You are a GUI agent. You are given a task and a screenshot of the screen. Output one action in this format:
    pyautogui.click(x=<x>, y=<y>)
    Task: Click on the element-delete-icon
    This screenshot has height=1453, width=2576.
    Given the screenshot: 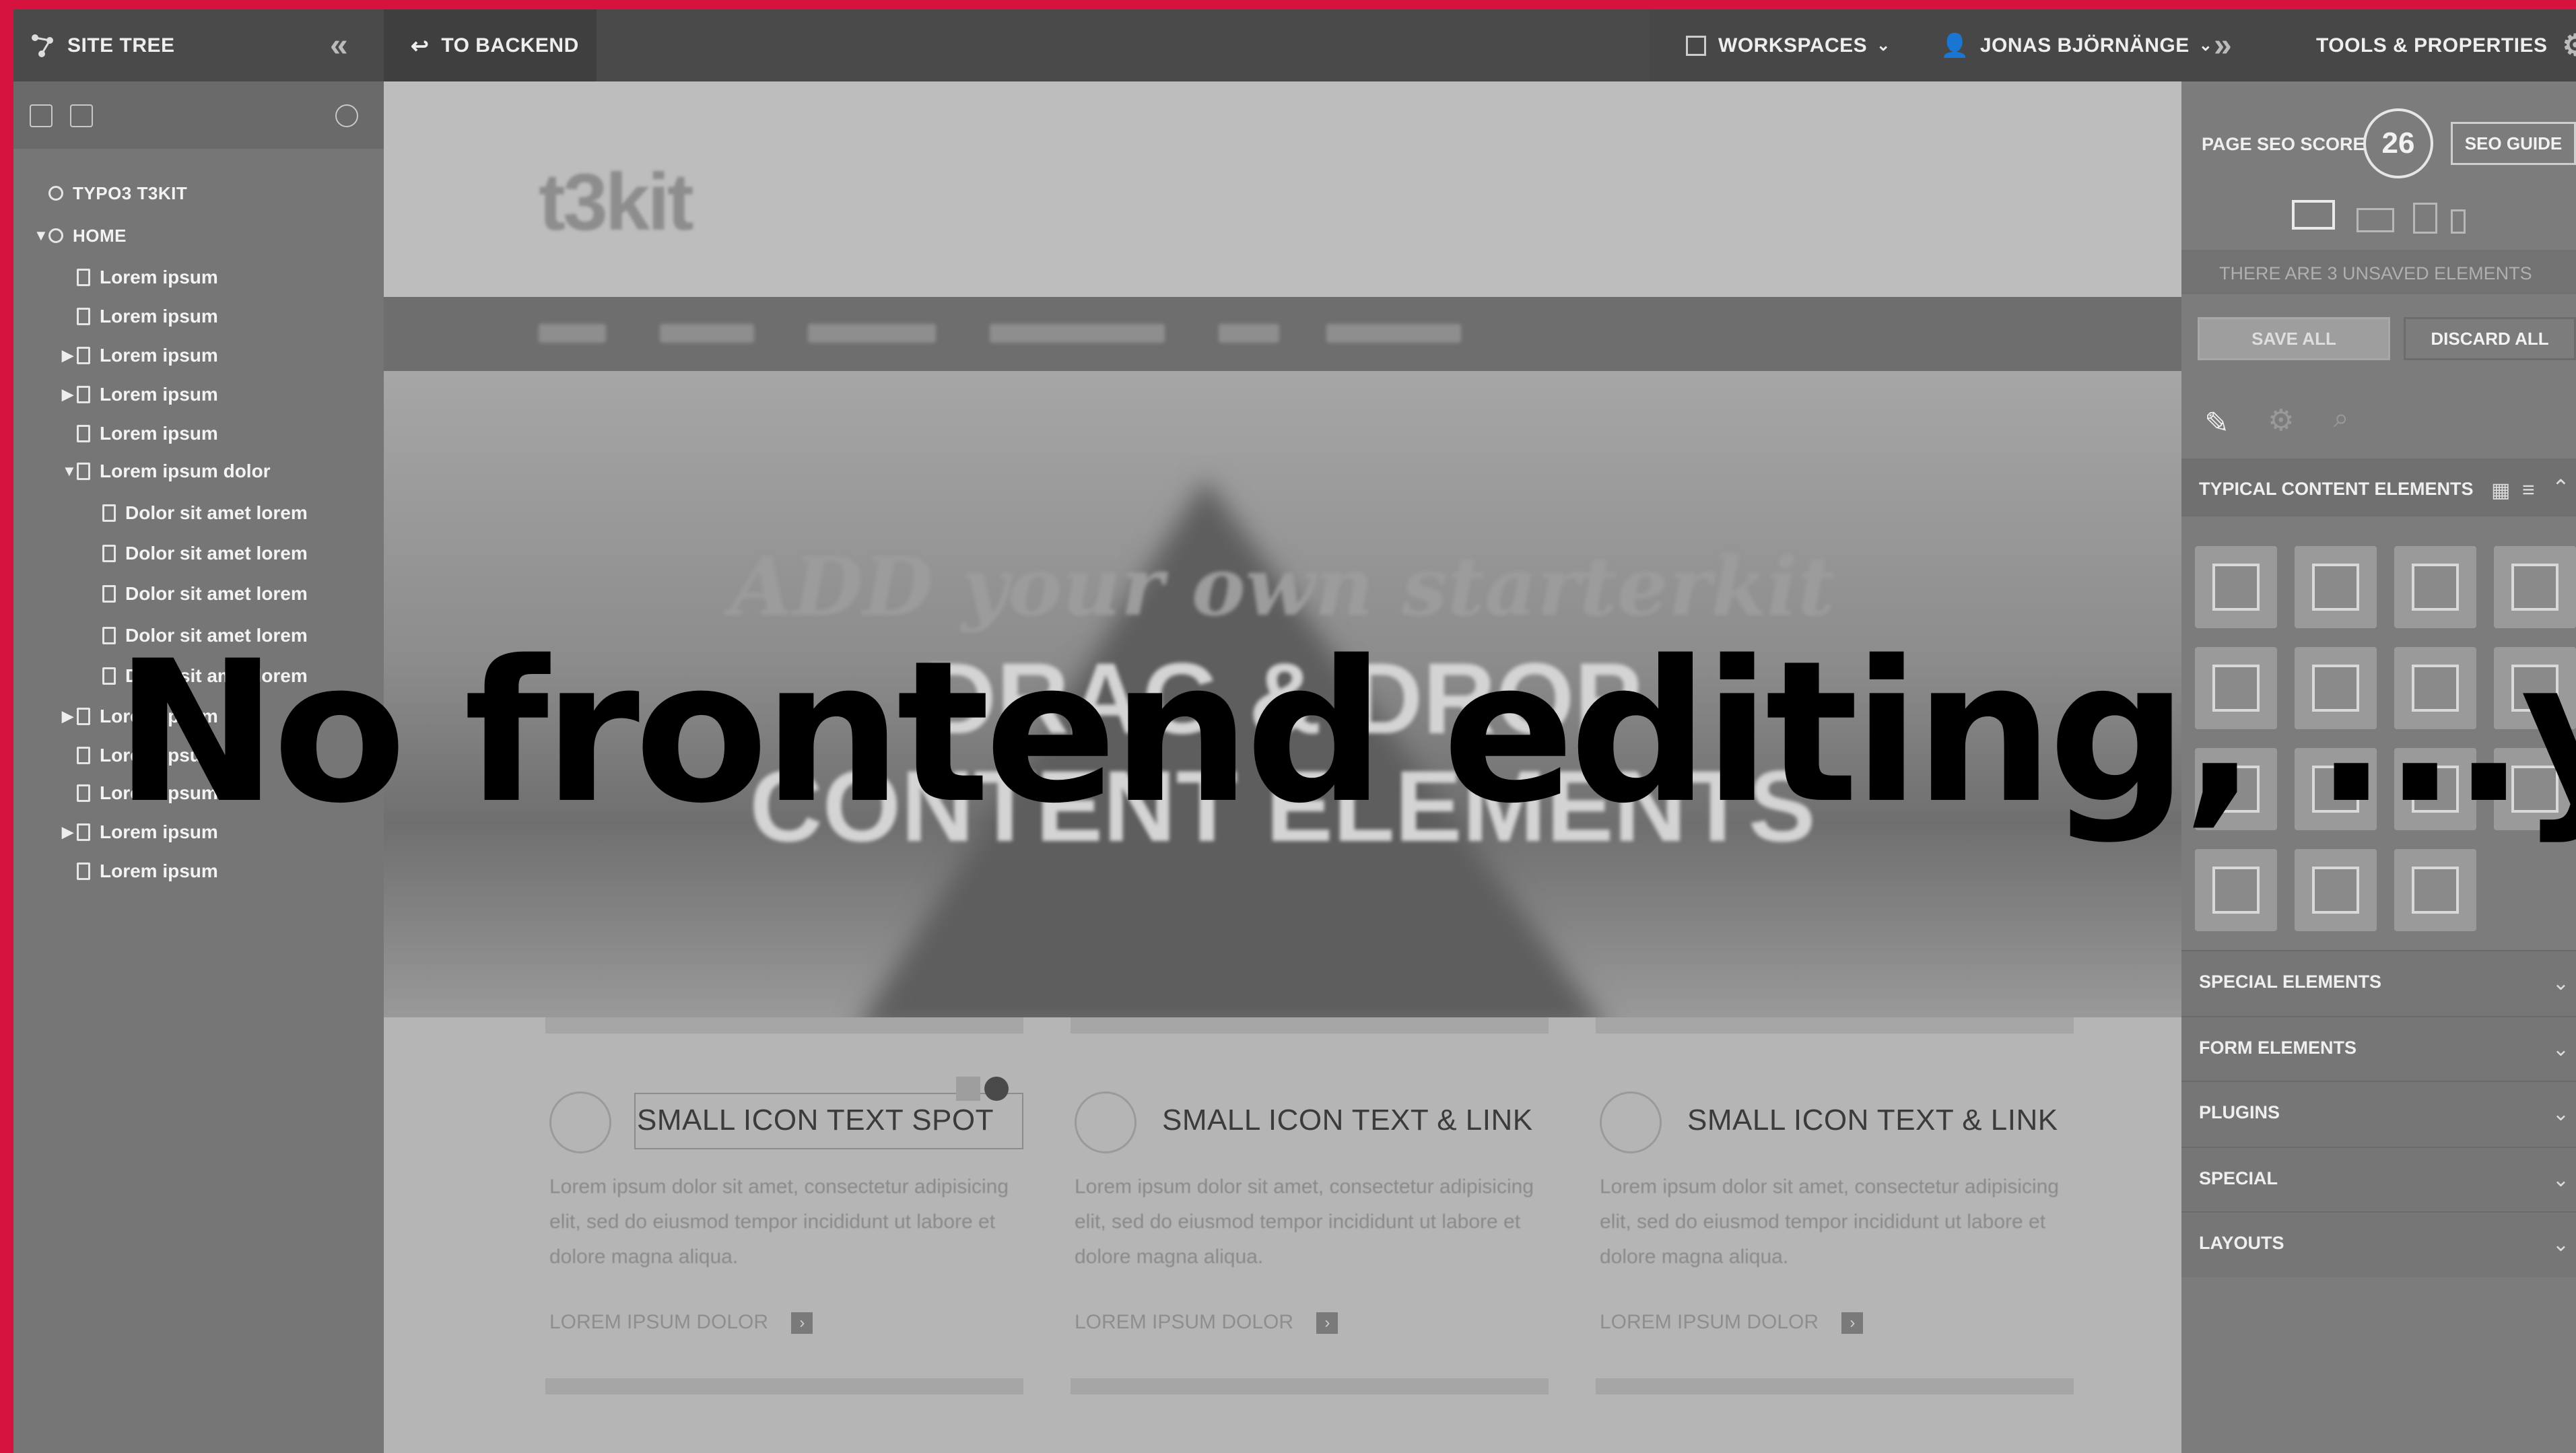 What is the action you would take?
    pyautogui.click(x=997, y=1089)
    